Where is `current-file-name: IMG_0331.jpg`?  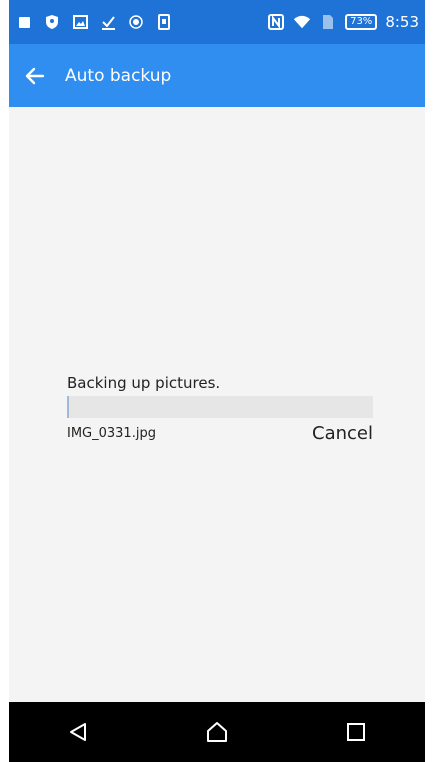 current-file-name: IMG_0331.jpg is located at coordinates (111, 433).